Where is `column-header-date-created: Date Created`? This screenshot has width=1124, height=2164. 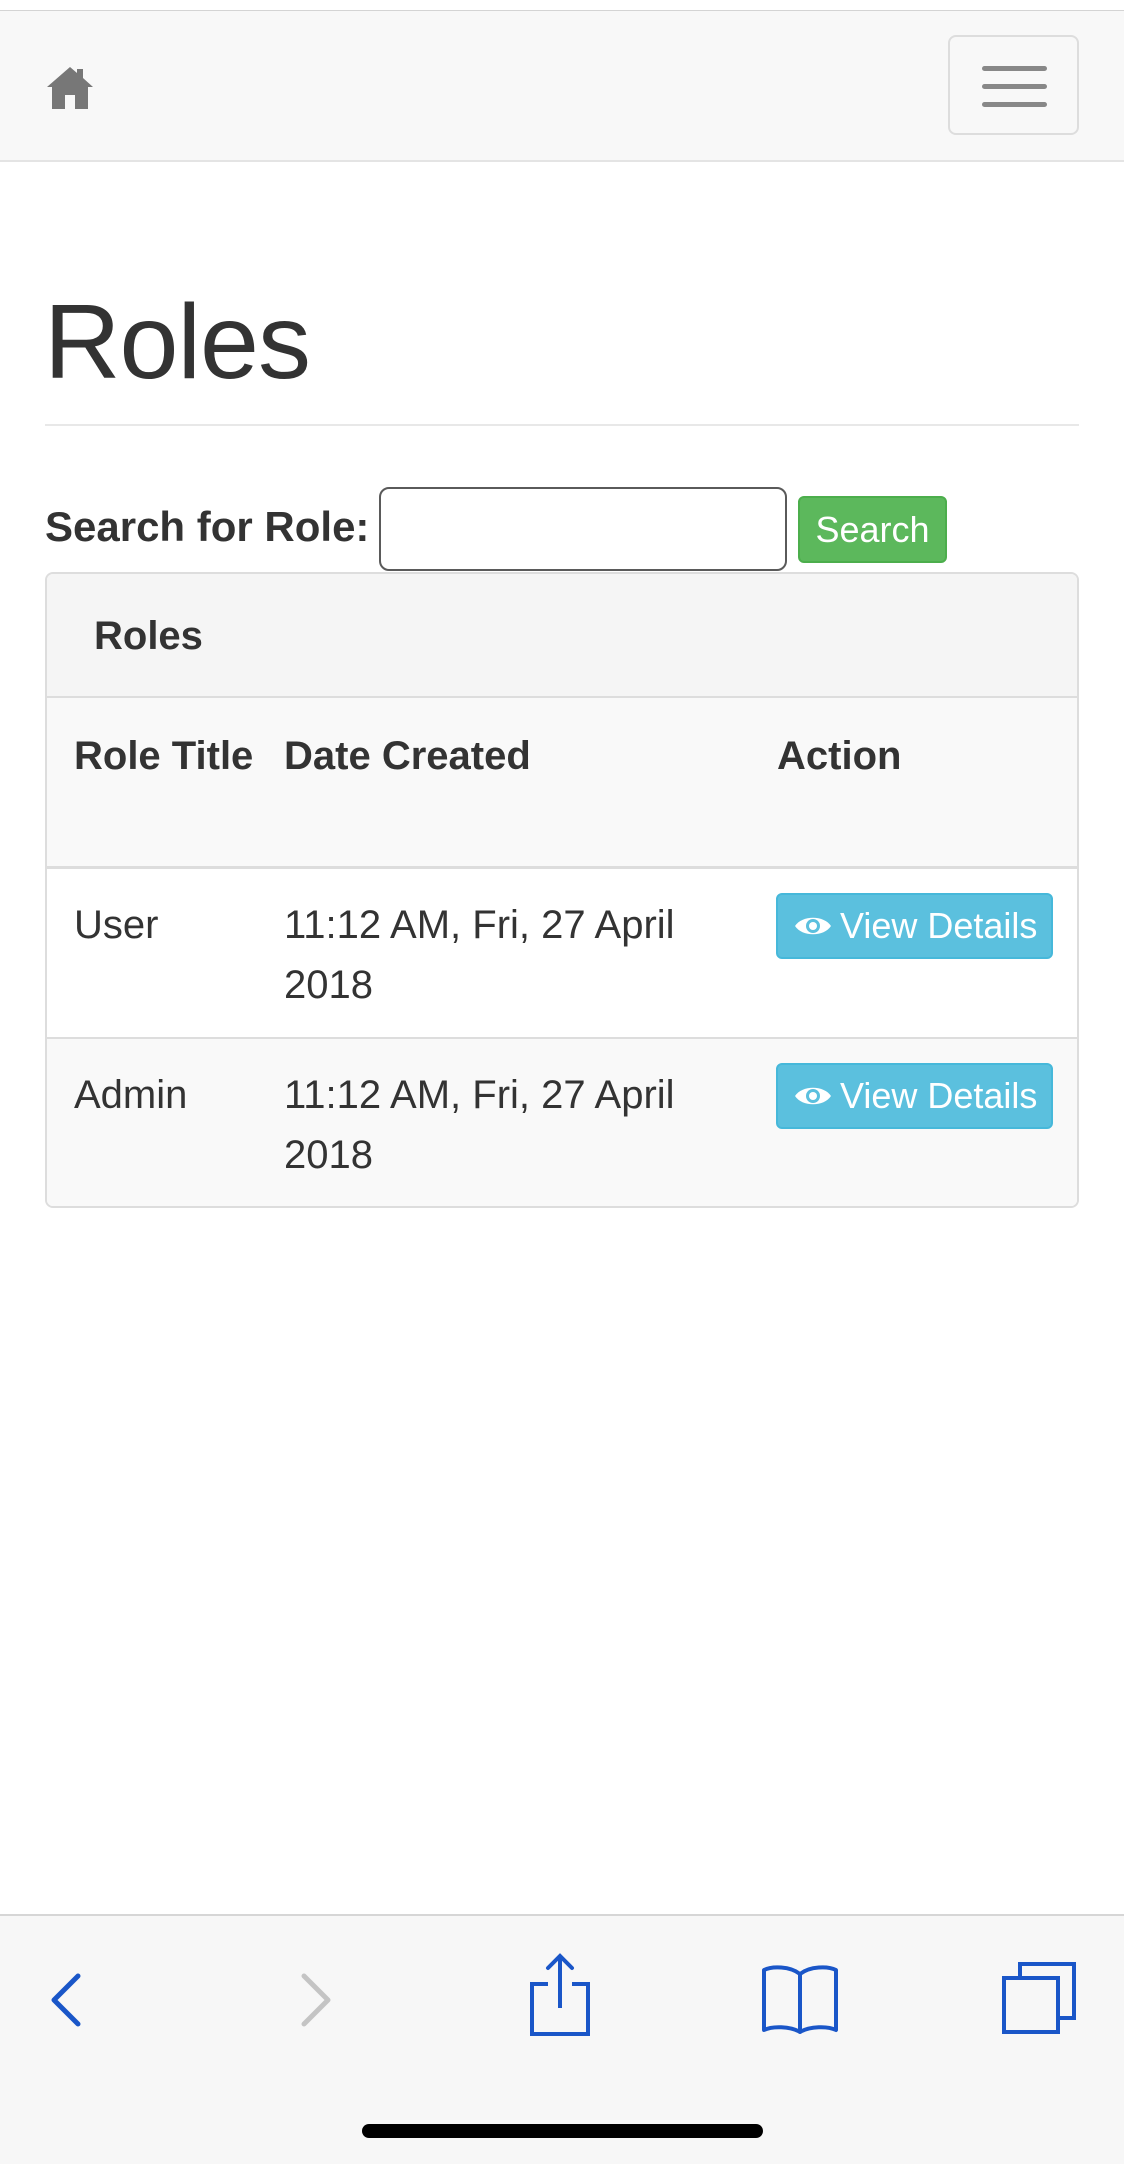 column-header-date-created: Date Created is located at coordinates (407, 756).